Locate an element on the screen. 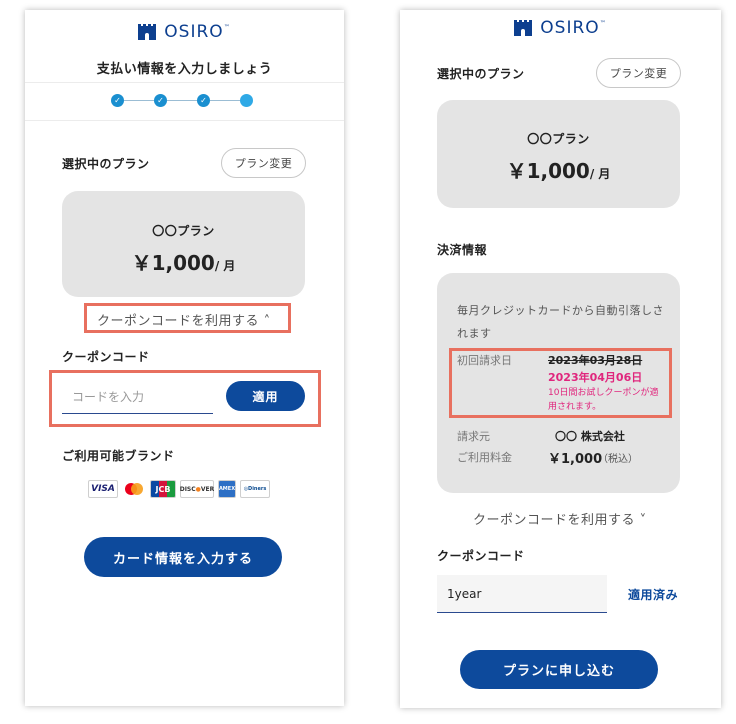  step-indicator: ✓ ✓ ✓ is located at coordinates (182, 100).